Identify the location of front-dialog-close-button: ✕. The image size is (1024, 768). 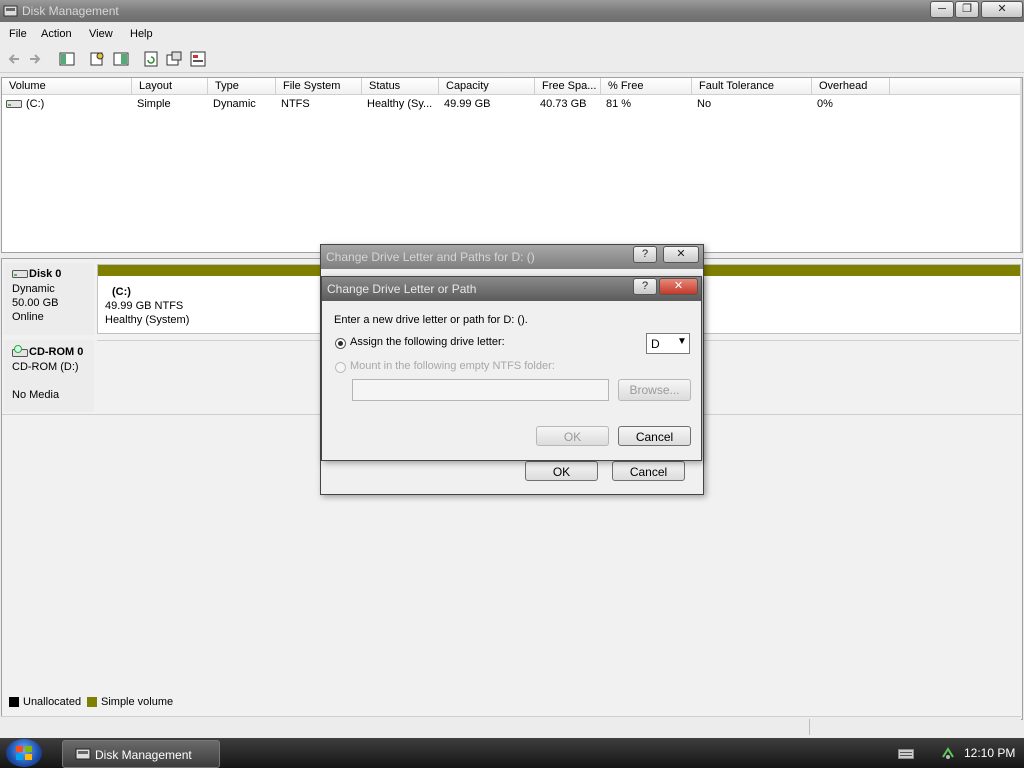
(678, 286).